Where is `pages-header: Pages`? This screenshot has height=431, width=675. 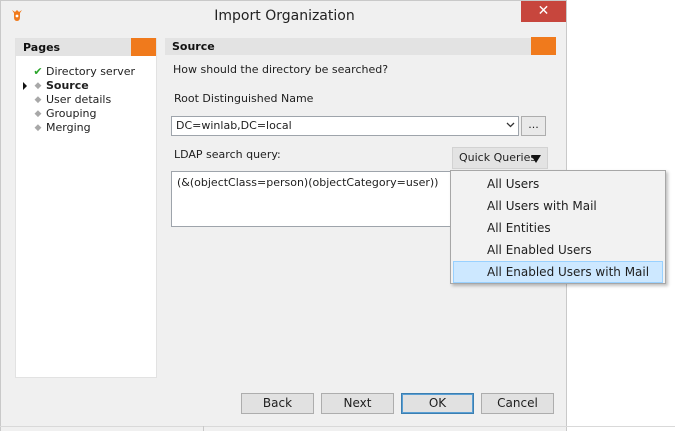 pages-header: Pages is located at coordinates (86, 47).